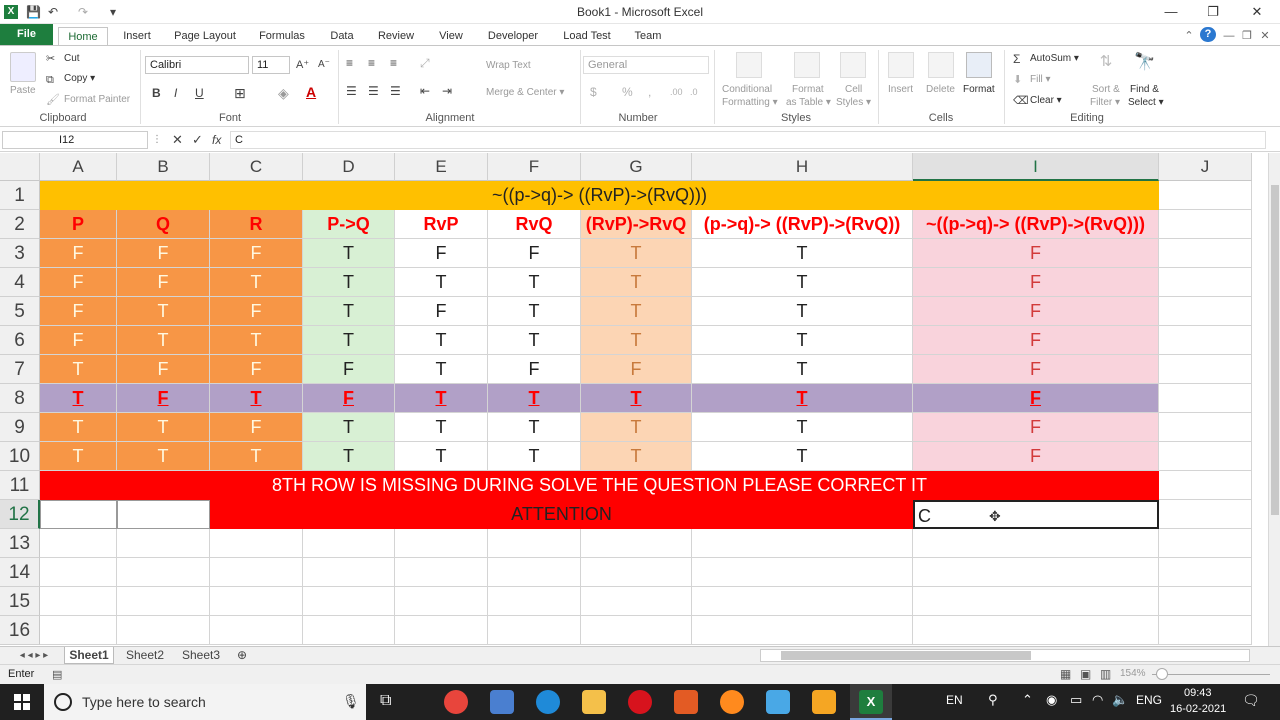 The image size is (1280, 720). Describe the element at coordinates (175, 93) in the screenshot. I see `italic-button: I` at that location.